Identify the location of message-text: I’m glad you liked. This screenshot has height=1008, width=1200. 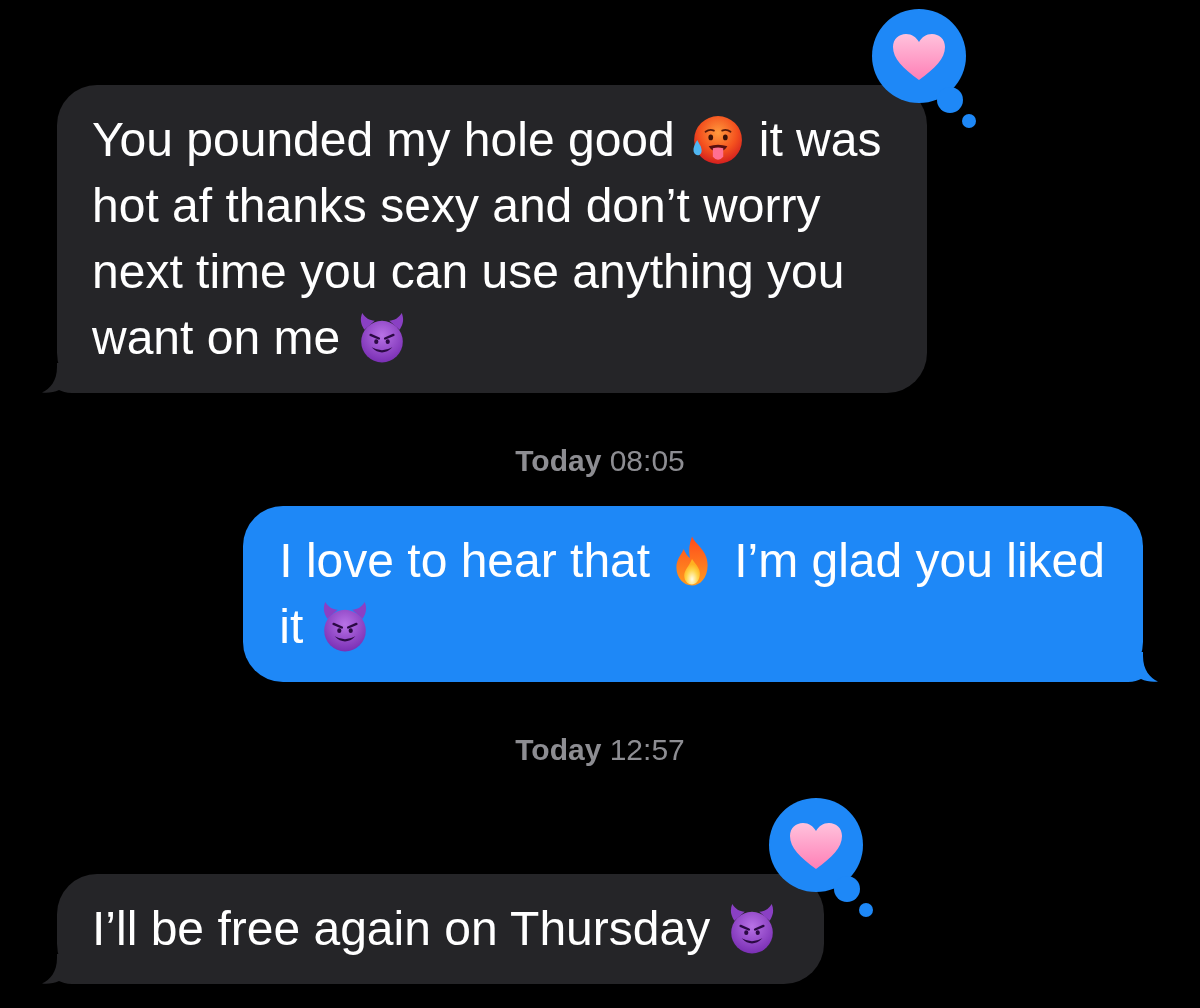
(919, 561).